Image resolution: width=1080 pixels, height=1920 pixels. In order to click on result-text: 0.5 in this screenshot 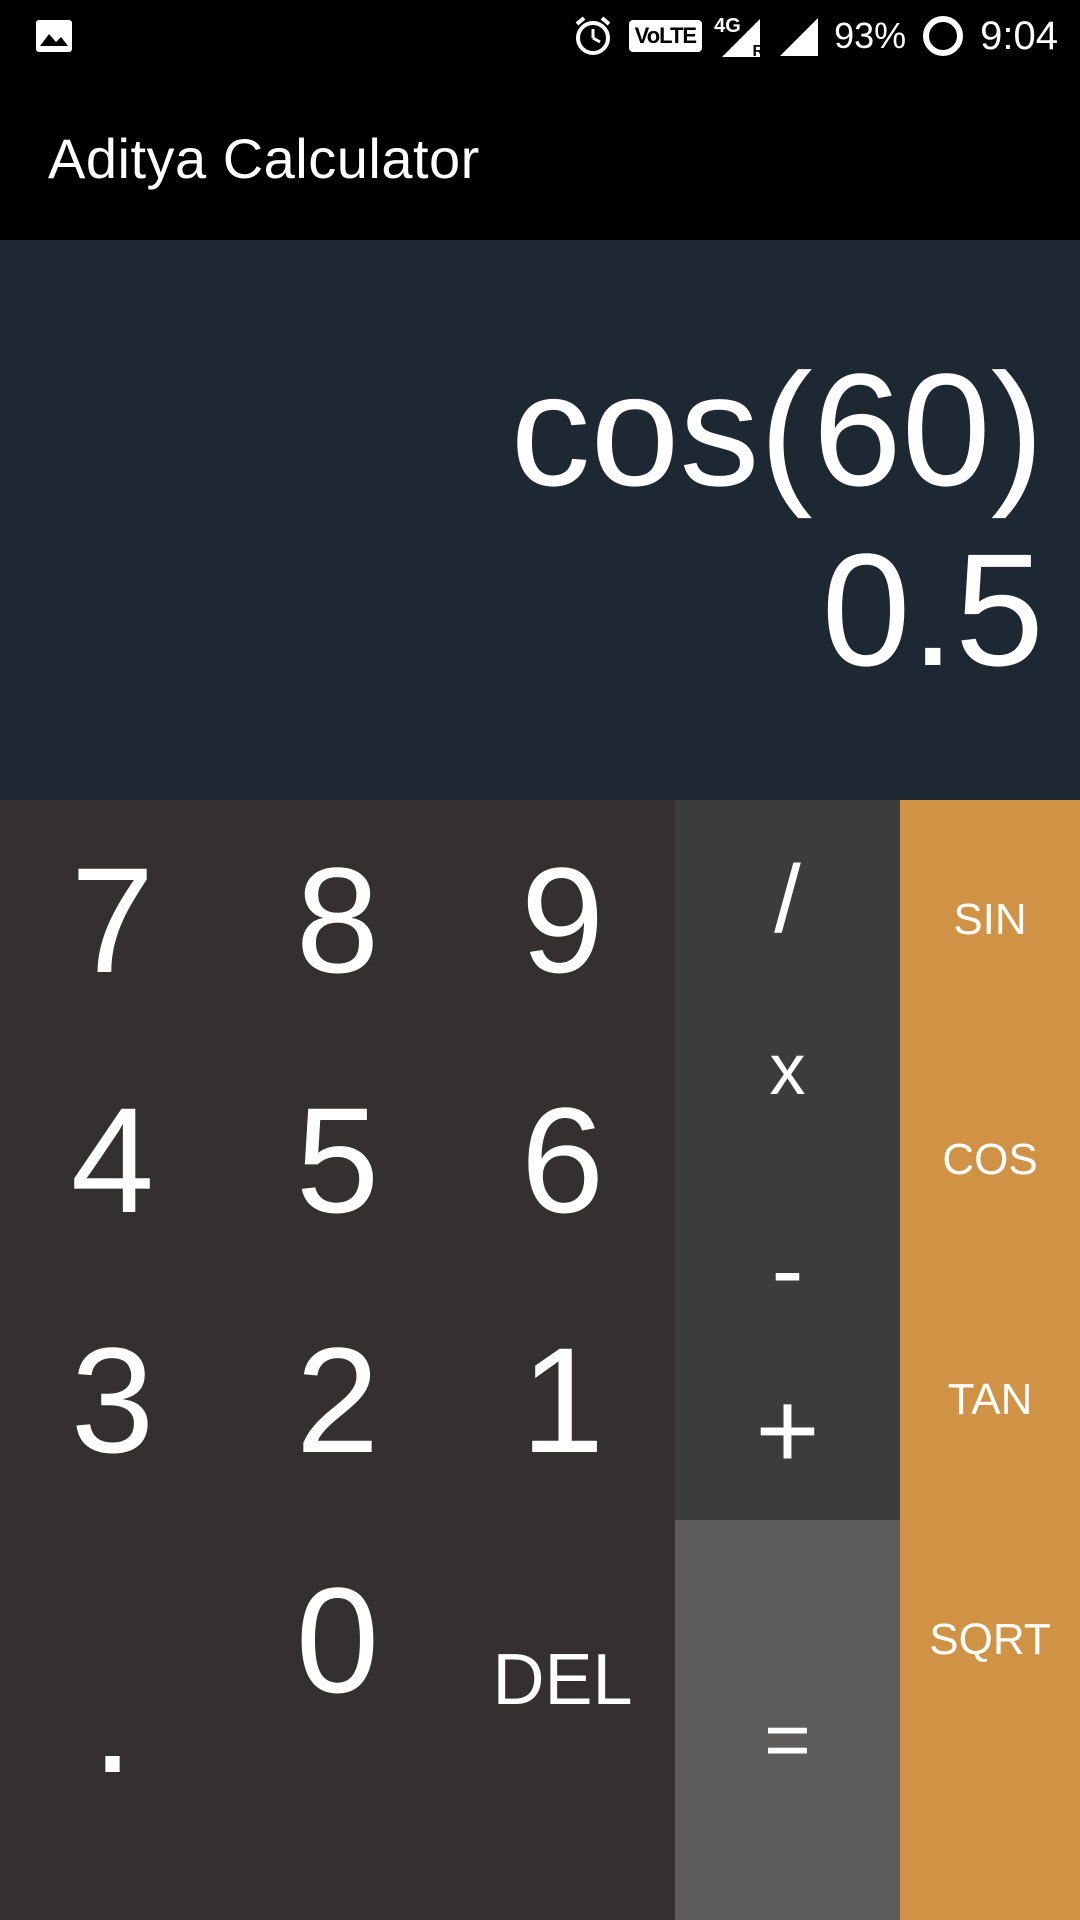, I will do `click(932, 609)`.